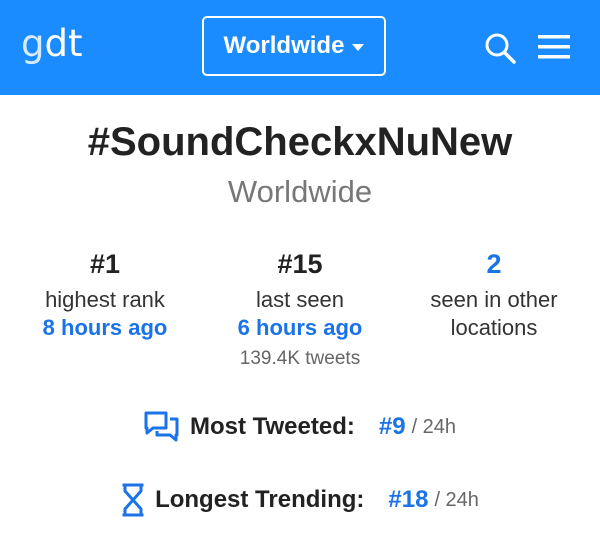 The width and height of the screenshot is (600, 538). I want to click on stat-other-locations: 2 seen in other locations, so click(494, 295).